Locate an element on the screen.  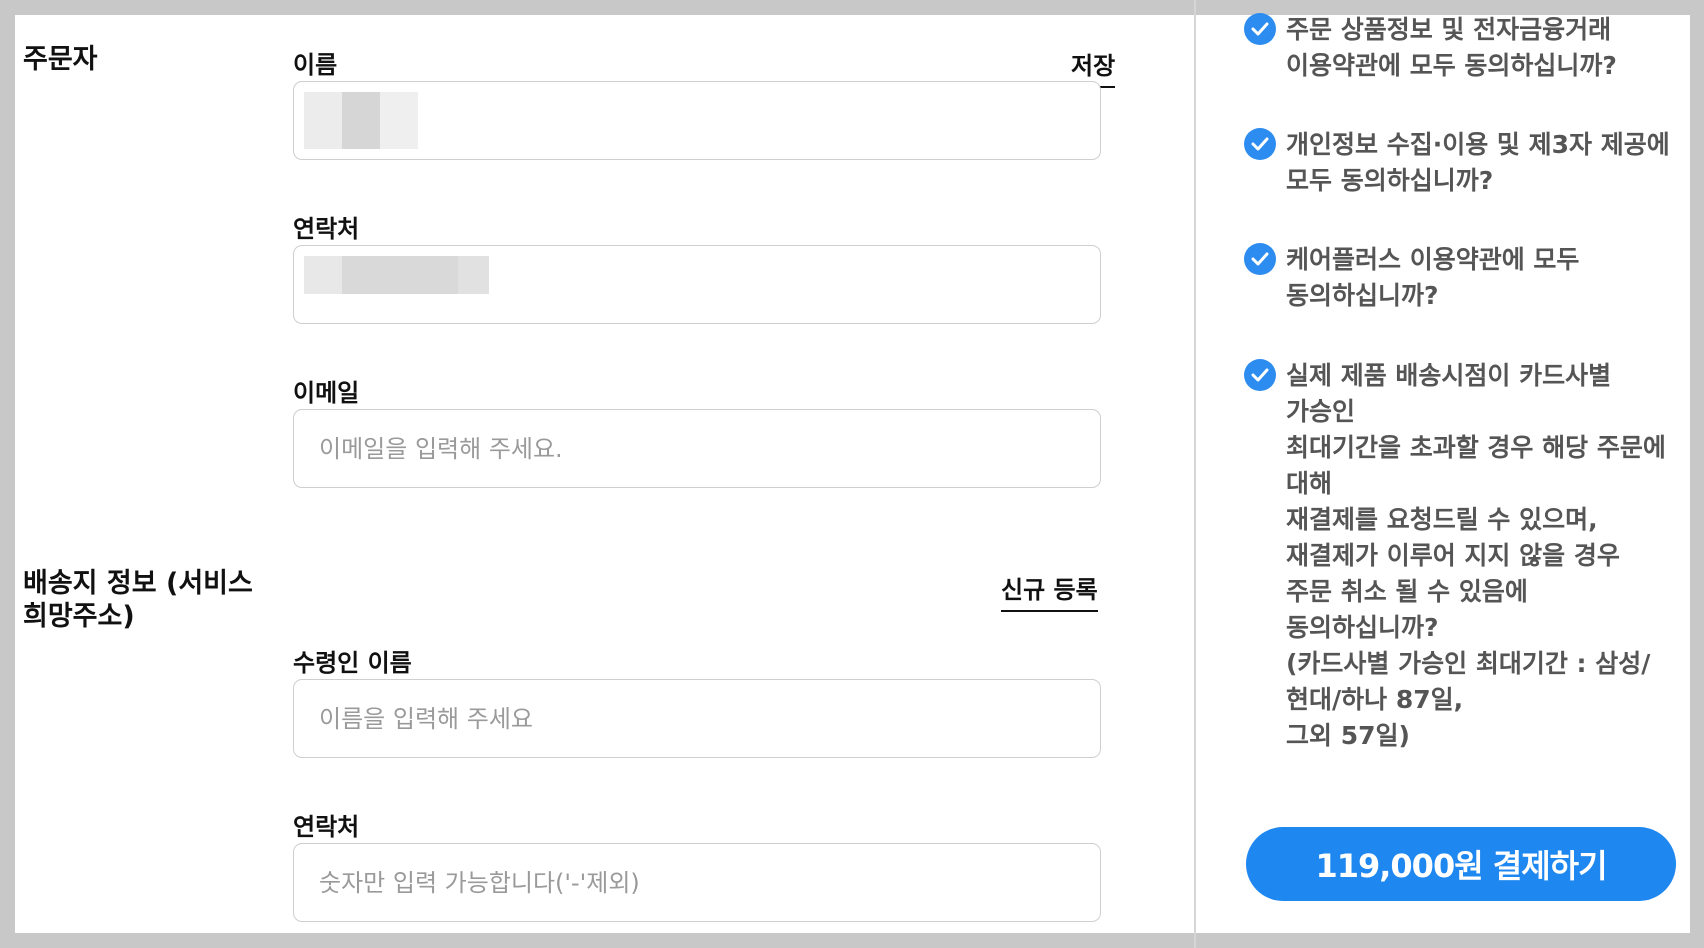
name-label: 이름 is located at coordinates (315, 65).